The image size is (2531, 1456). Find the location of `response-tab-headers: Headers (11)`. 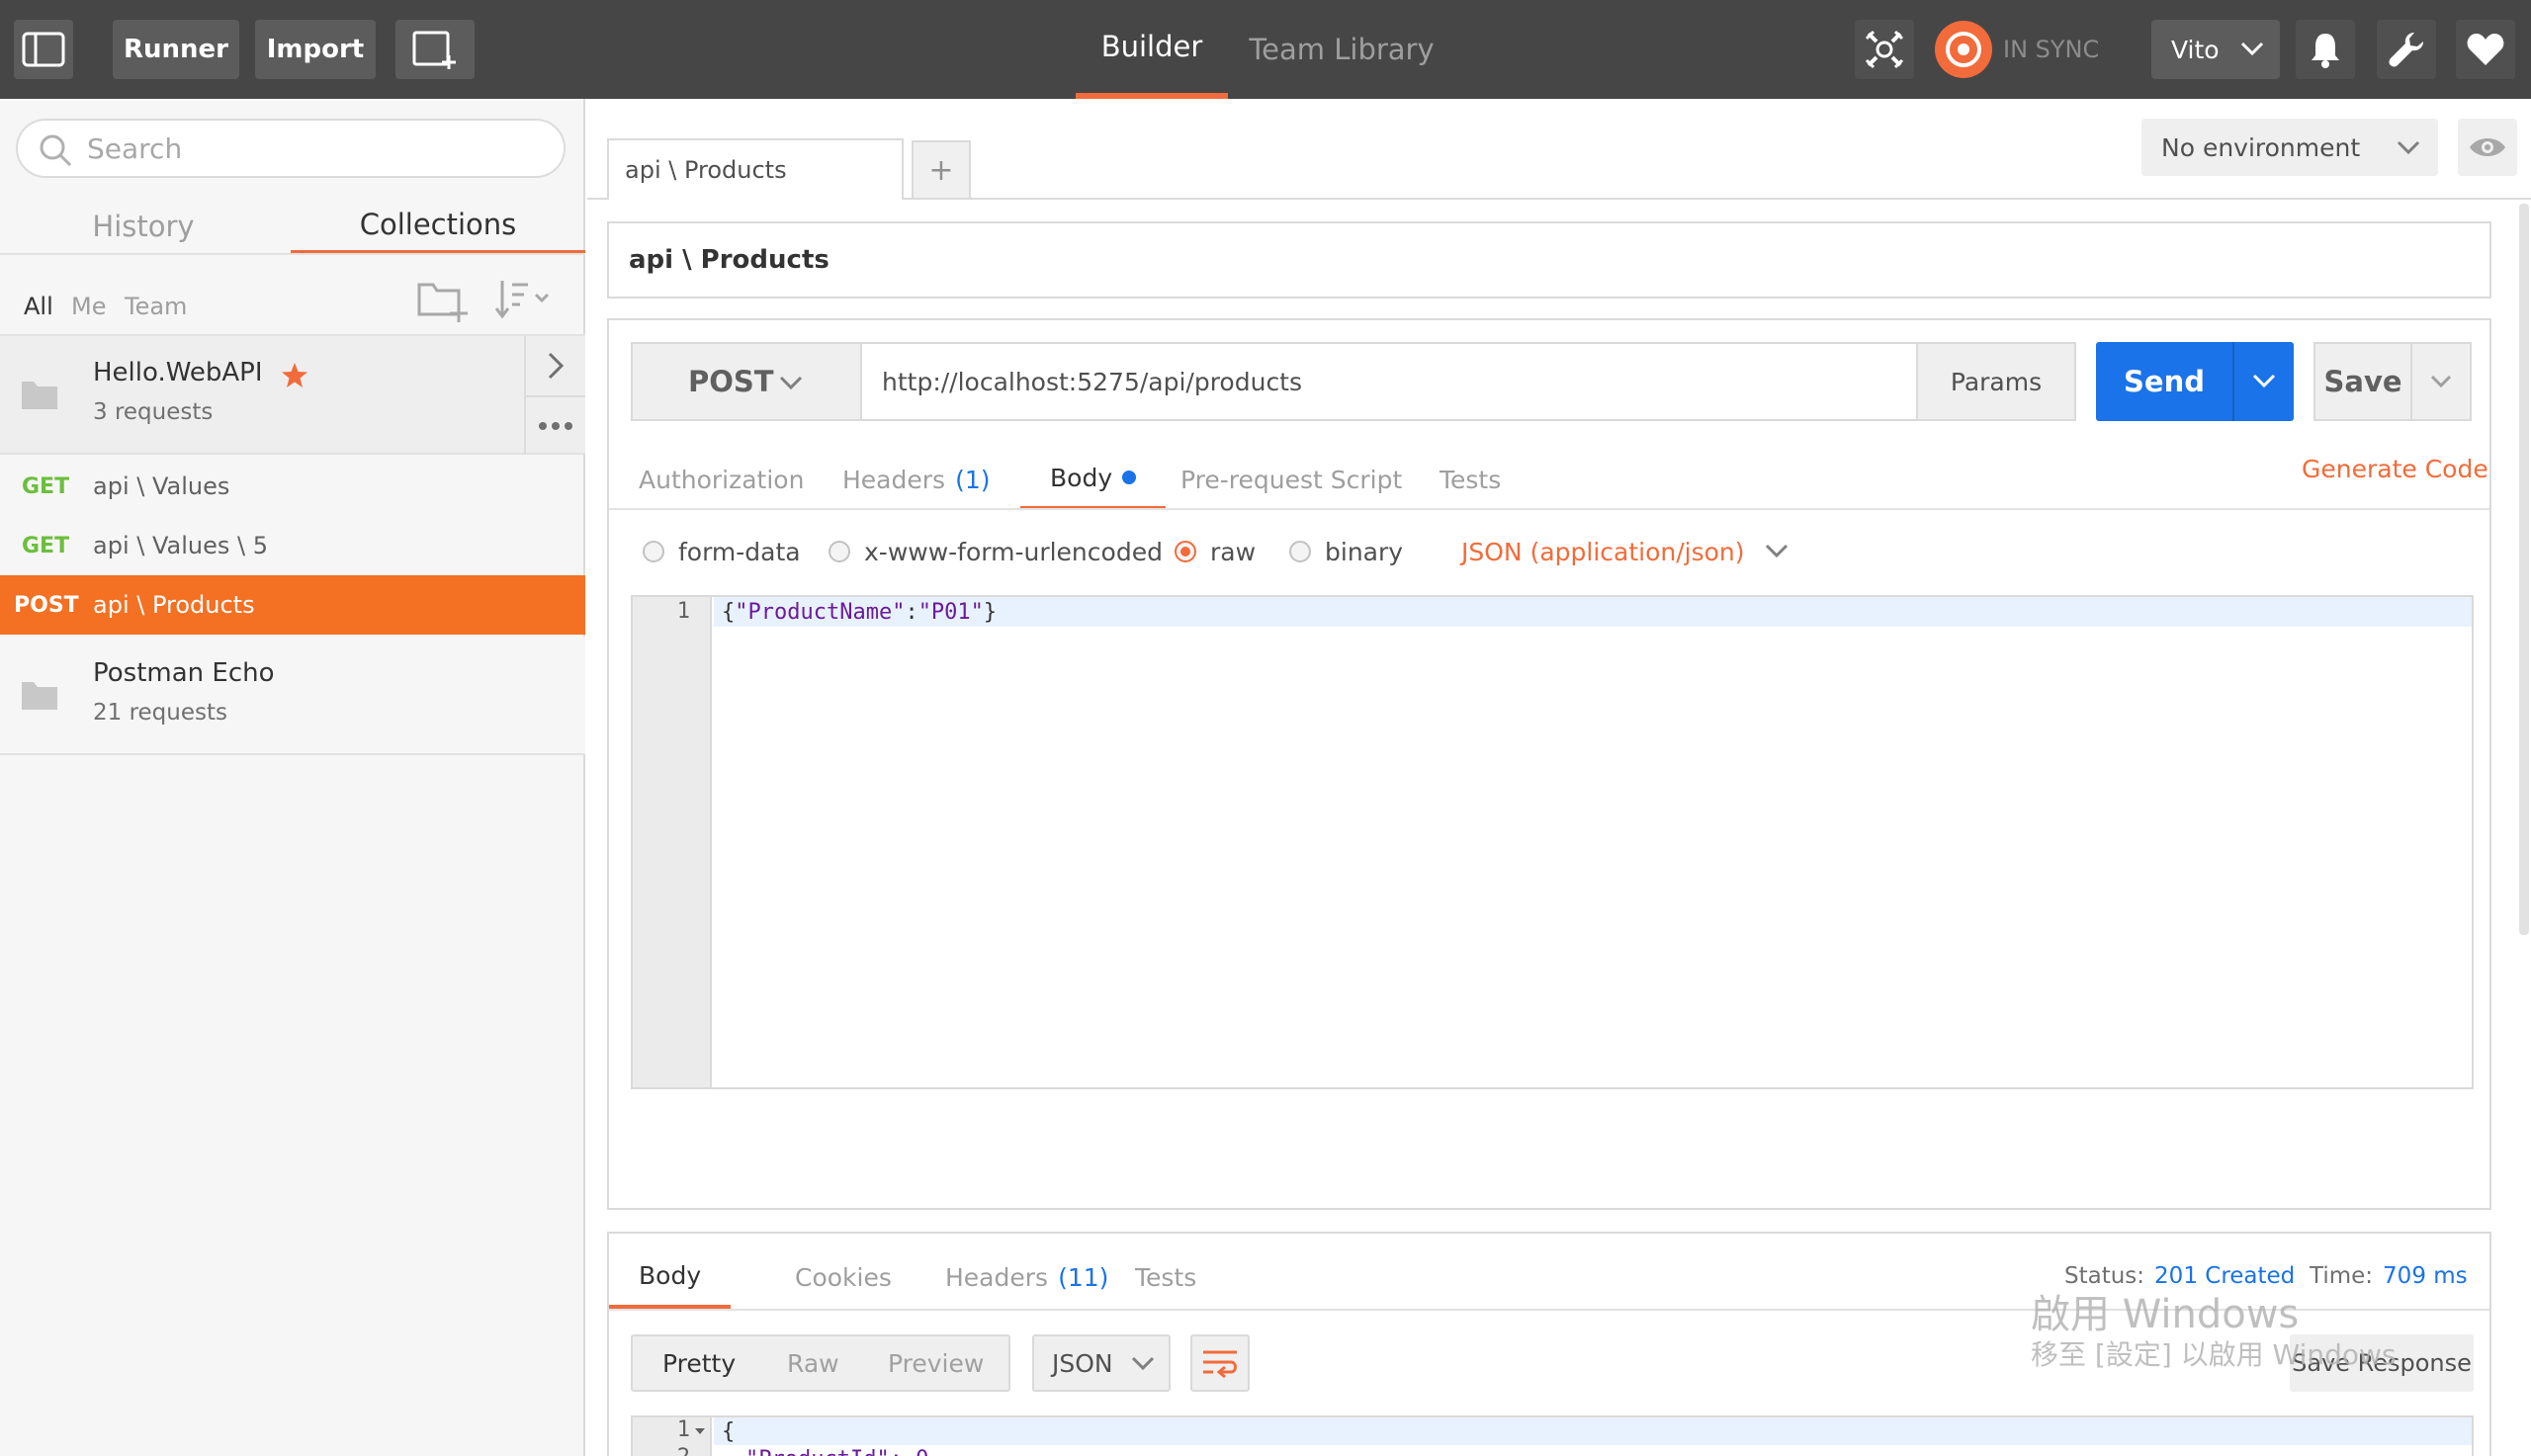

response-tab-headers: Headers (11) is located at coordinates (1026, 1277).